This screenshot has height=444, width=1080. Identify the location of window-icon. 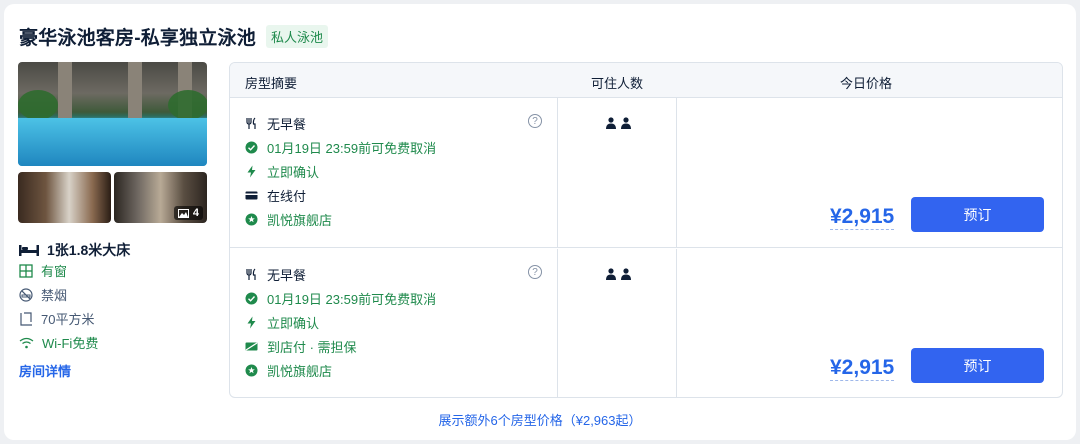
(26, 270).